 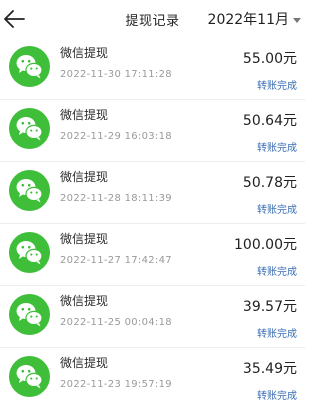 I want to click on record-row: 微信提现 2022-11-28 18:11:39 50.78元转账完成, so click(x=152, y=193).